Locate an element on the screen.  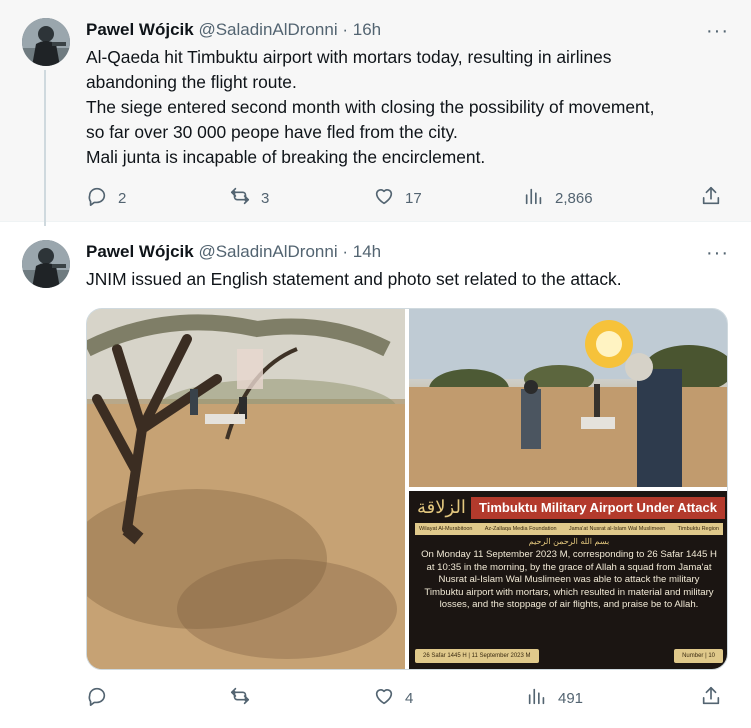
reply-button: 2 is located at coordinates (106, 198).